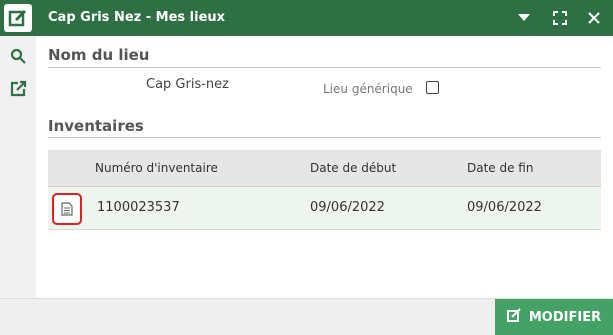 This screenshot has height=335, width=613. What do you see at coordinates (18, 56) in the screenshot?
I see `search-icon` at bounding box center [18, 56].